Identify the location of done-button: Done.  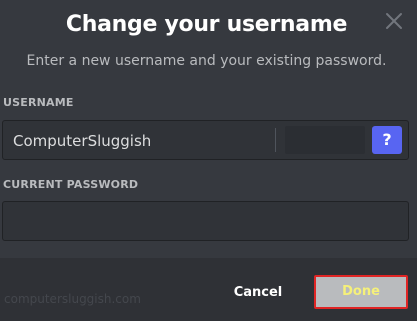
(361, 292).